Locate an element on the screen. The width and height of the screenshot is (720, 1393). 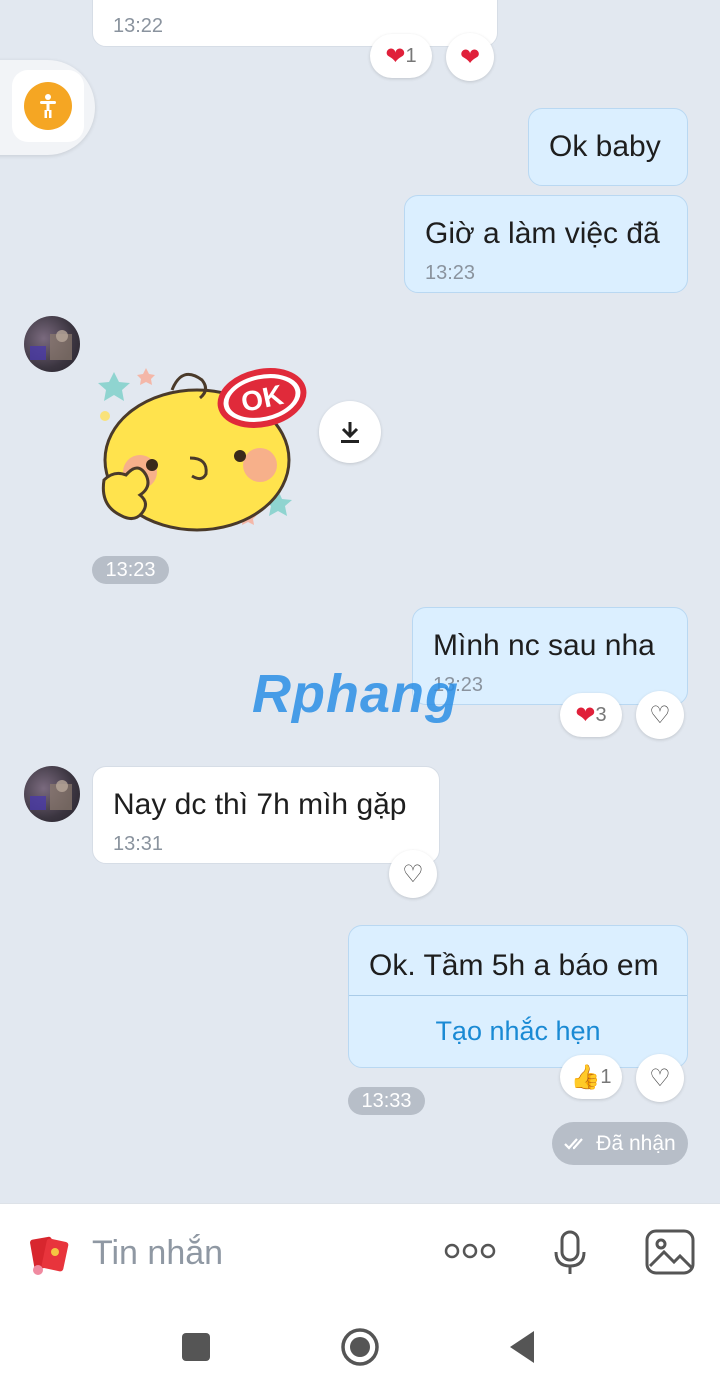
message-text: Mình nc sau nha is located at coordinates (544, 645).